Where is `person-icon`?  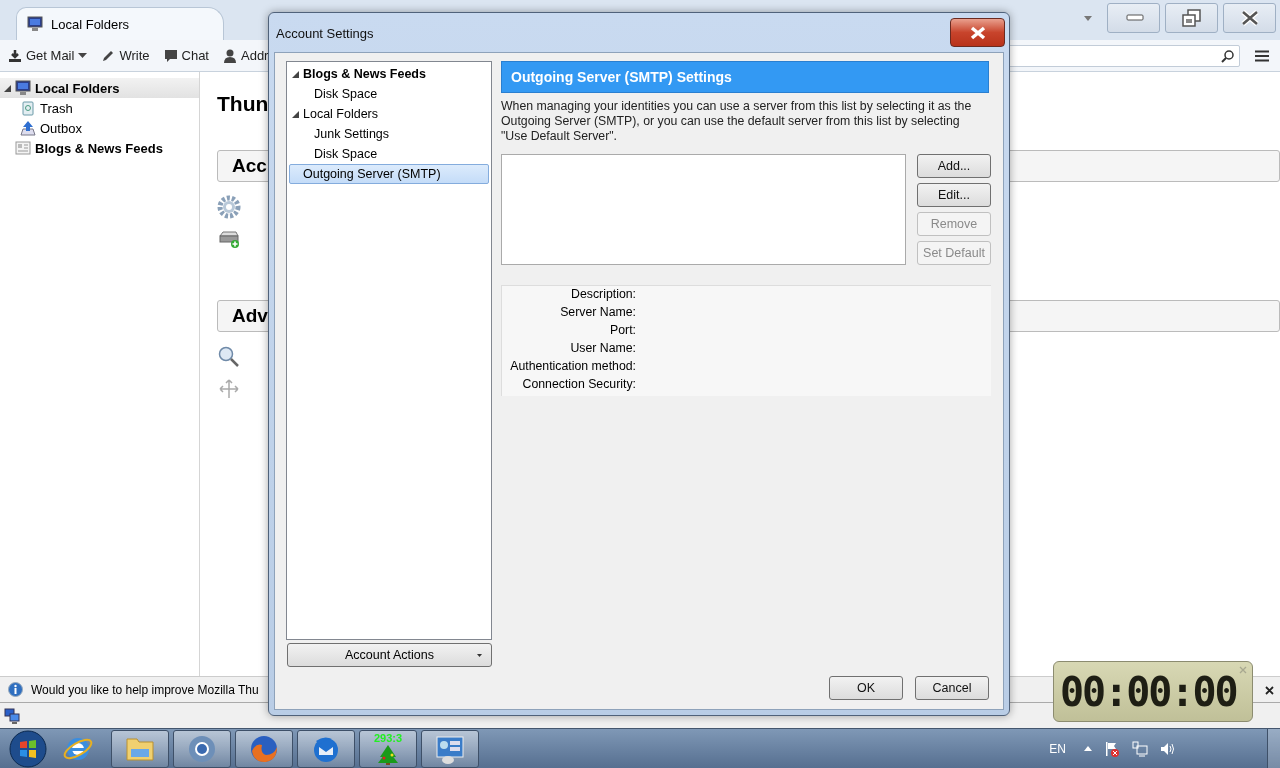 person-icon is located at coordinates (230, 55).